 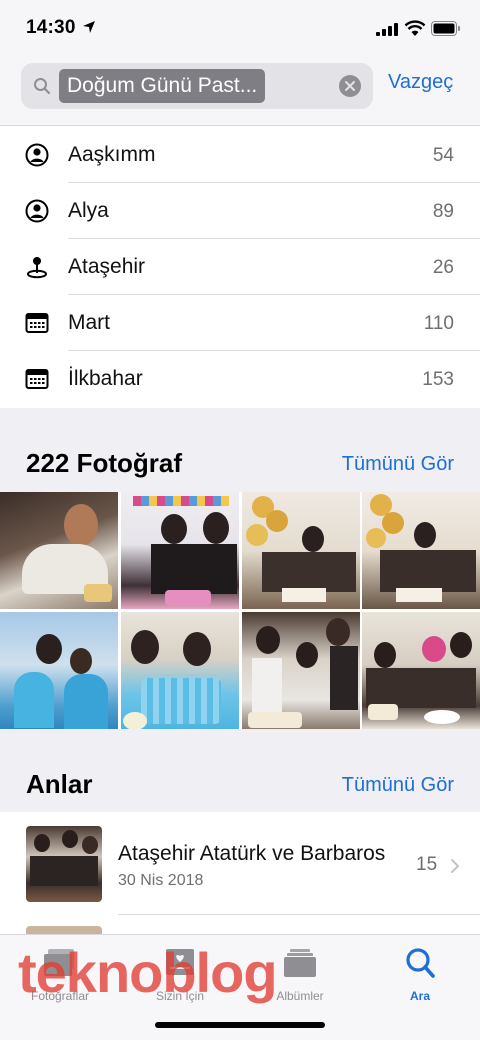 What do you see at coordinates (299, 914) in the screenshot?
I see `divider` at bounding box center [299, 914].